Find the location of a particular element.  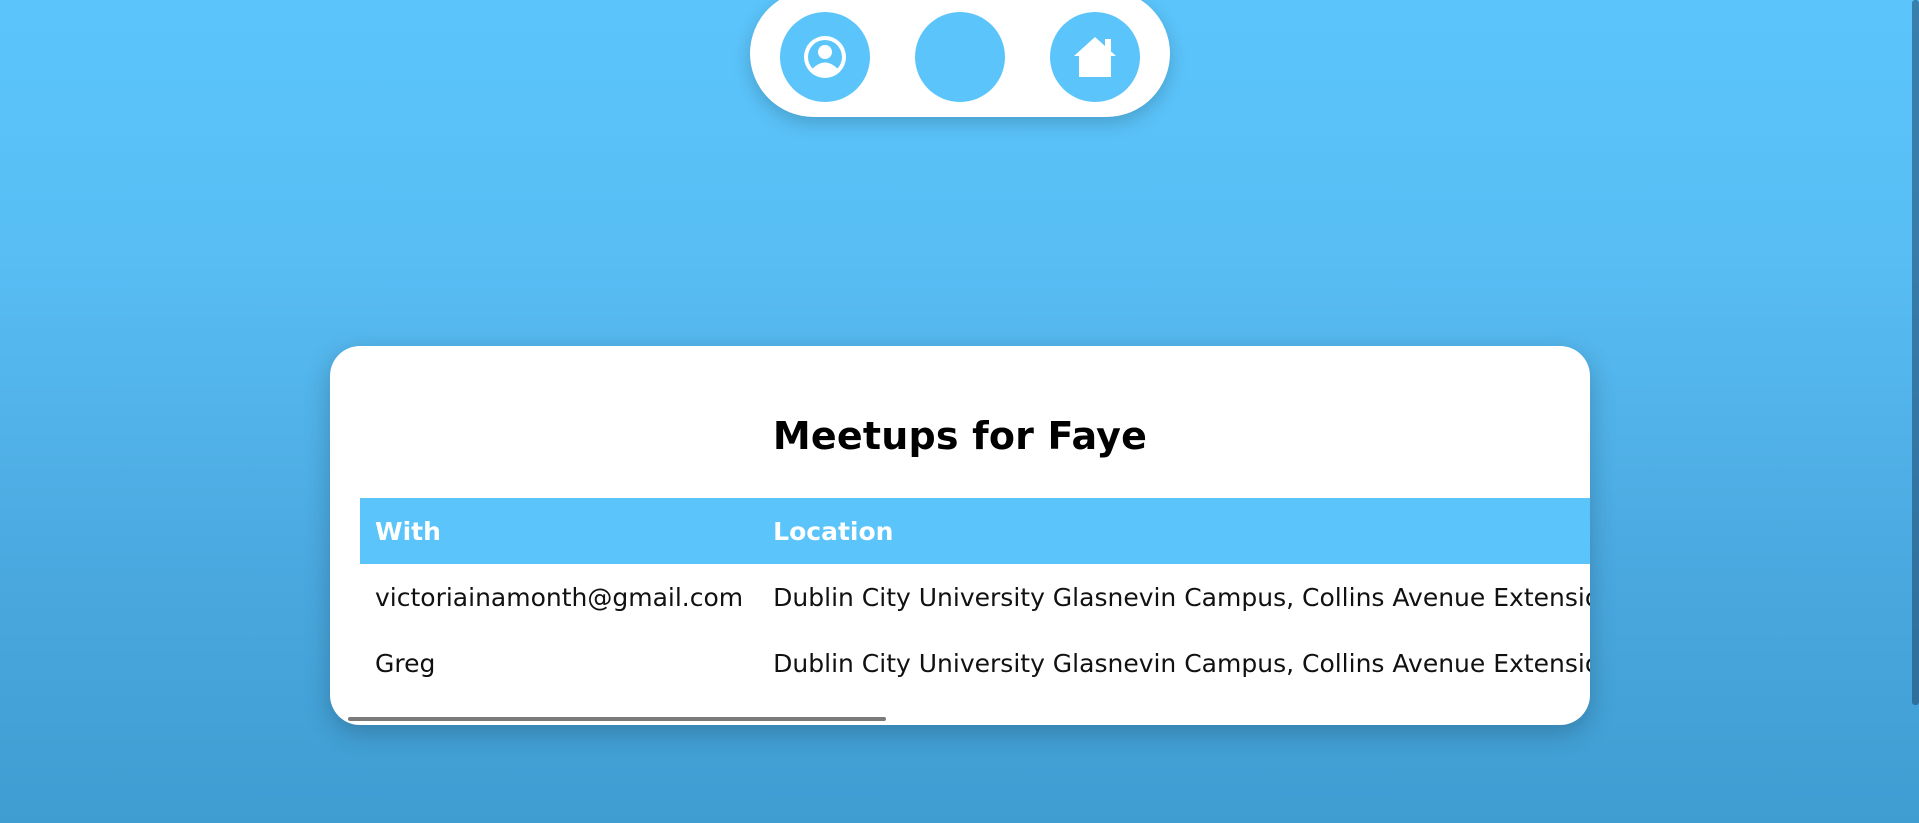

user-circle-icon is located at coordinates (825, 57).